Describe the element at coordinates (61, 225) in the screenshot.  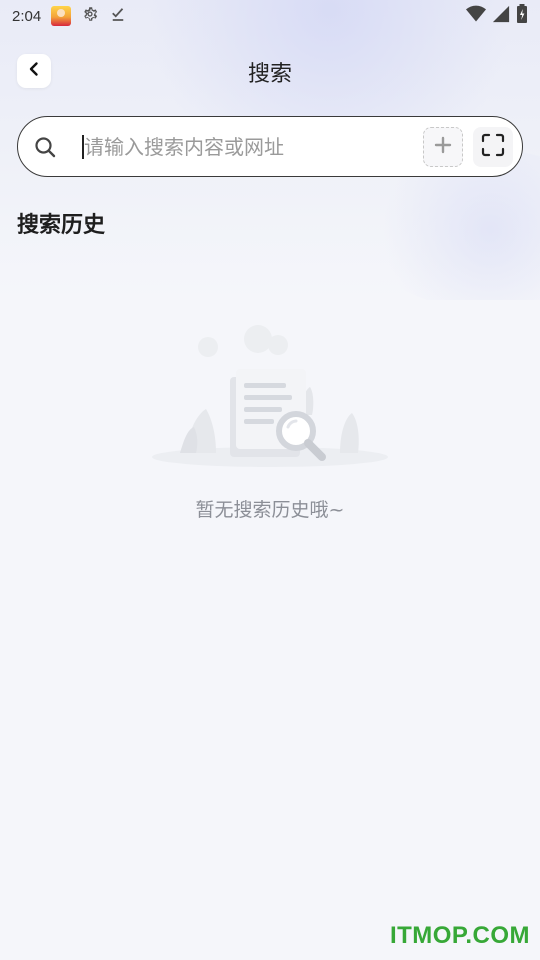
I see `search-history-title: 搜索历史` at that location.